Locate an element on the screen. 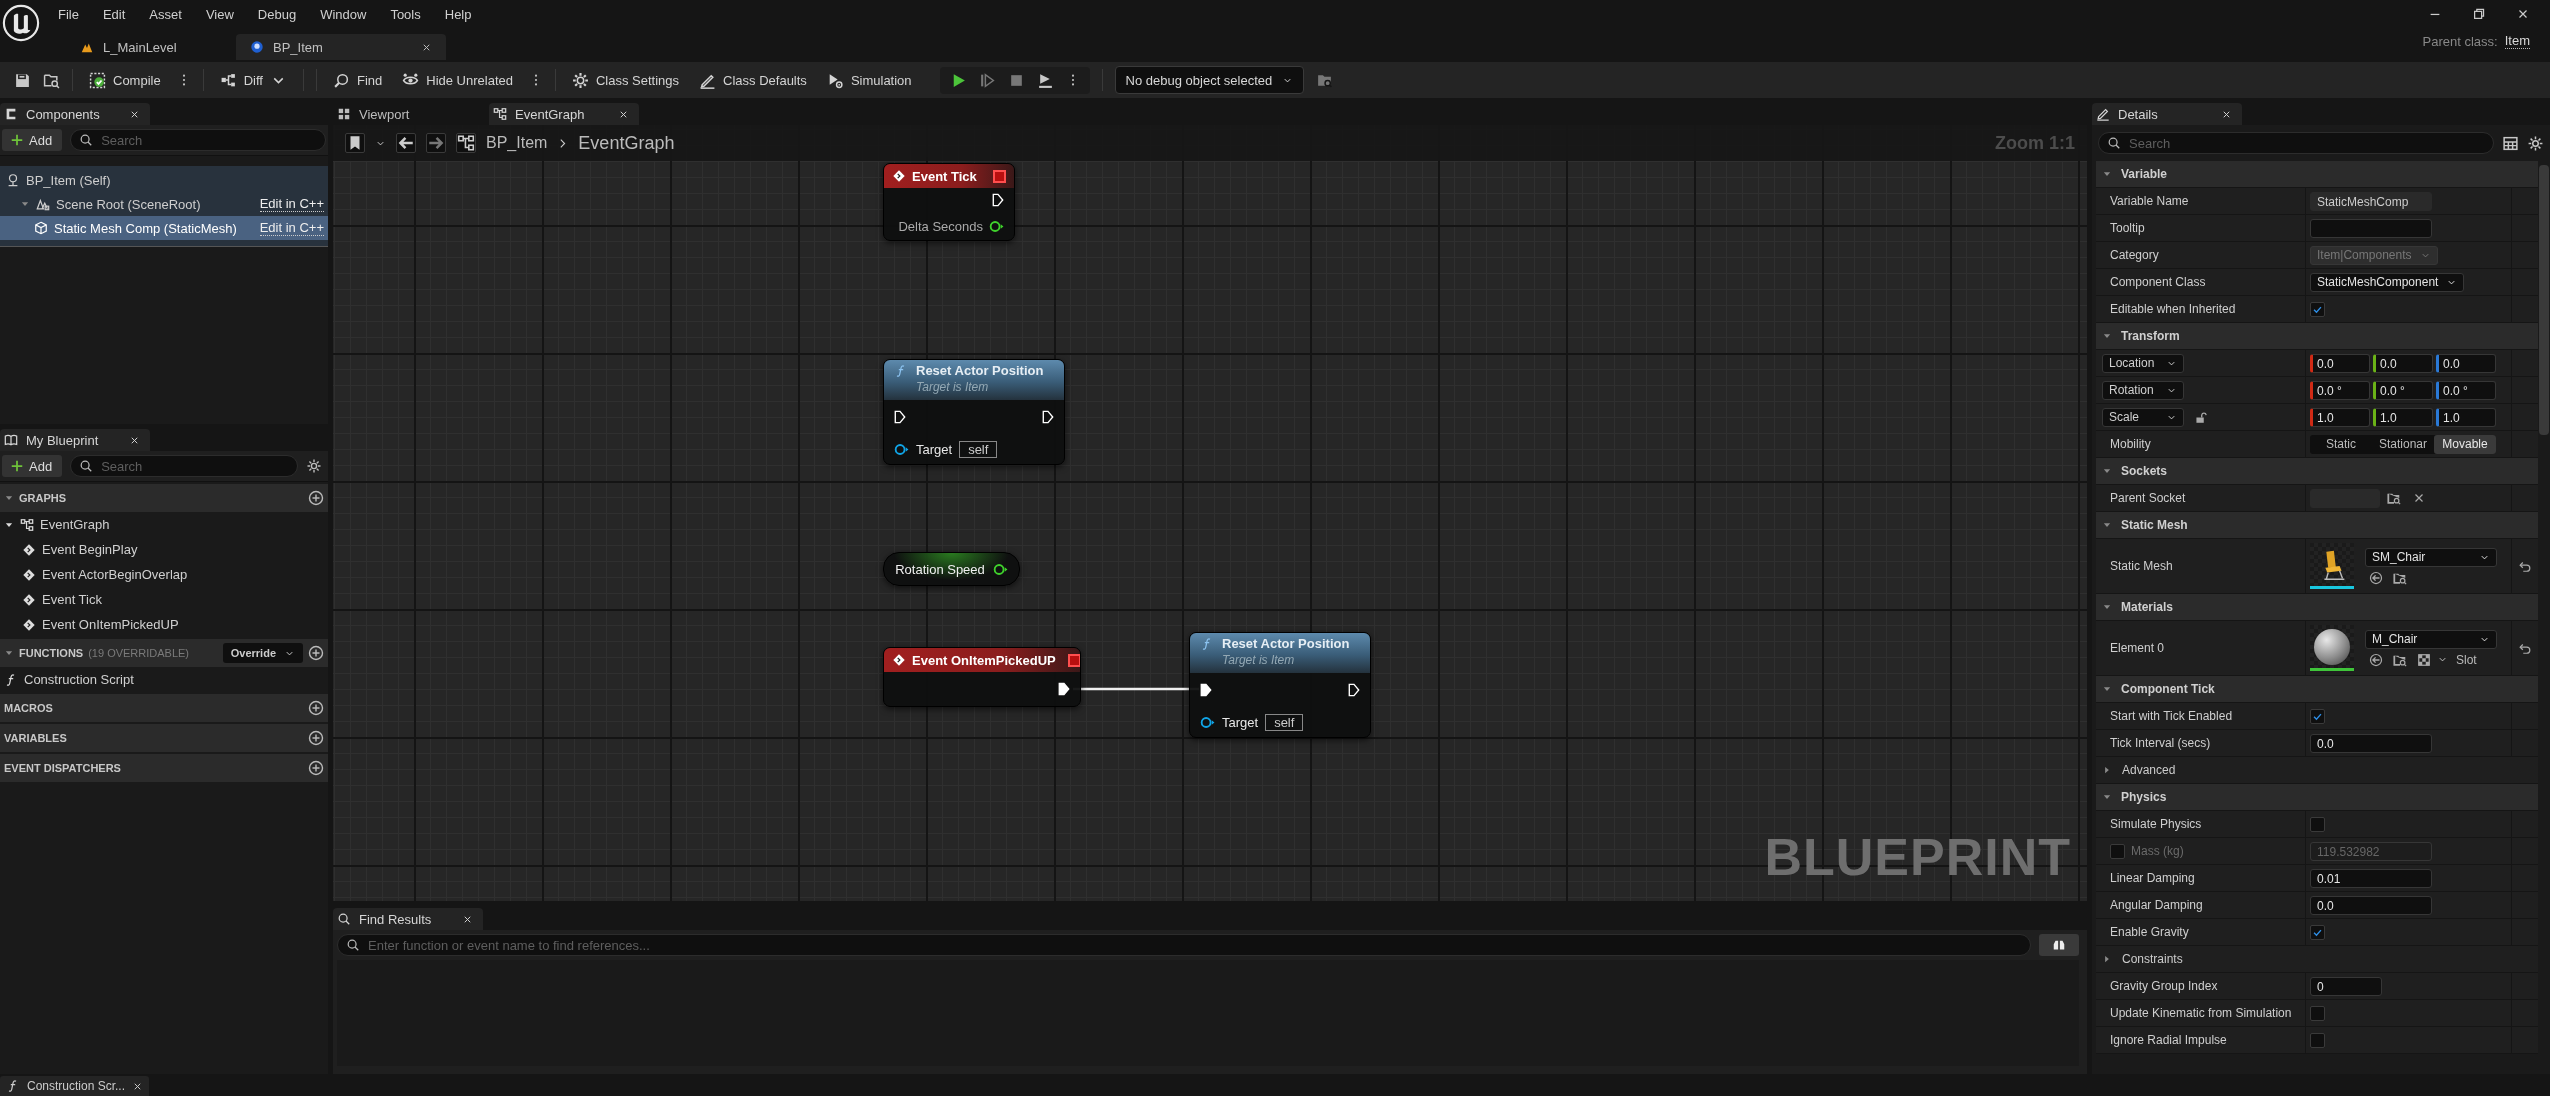 This screenshot has height=1096, width=2550. chair-thumbnail is located at coordinates (2332, 566).